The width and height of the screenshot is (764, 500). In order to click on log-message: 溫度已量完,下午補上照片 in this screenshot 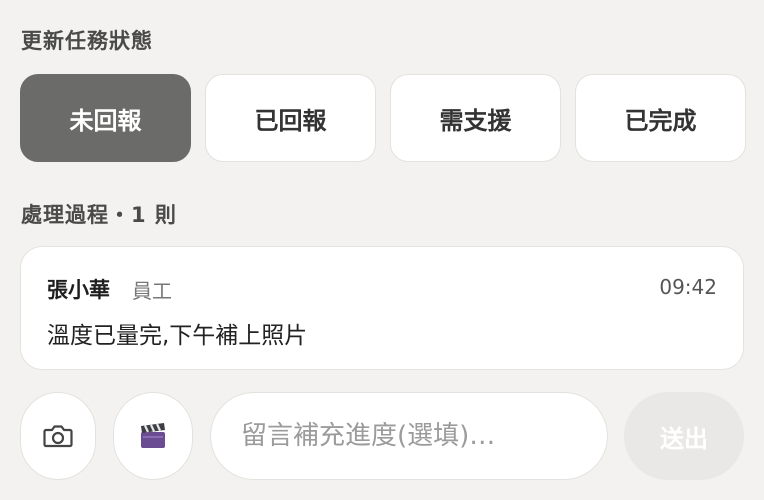, I will do `click(177, 336)`.